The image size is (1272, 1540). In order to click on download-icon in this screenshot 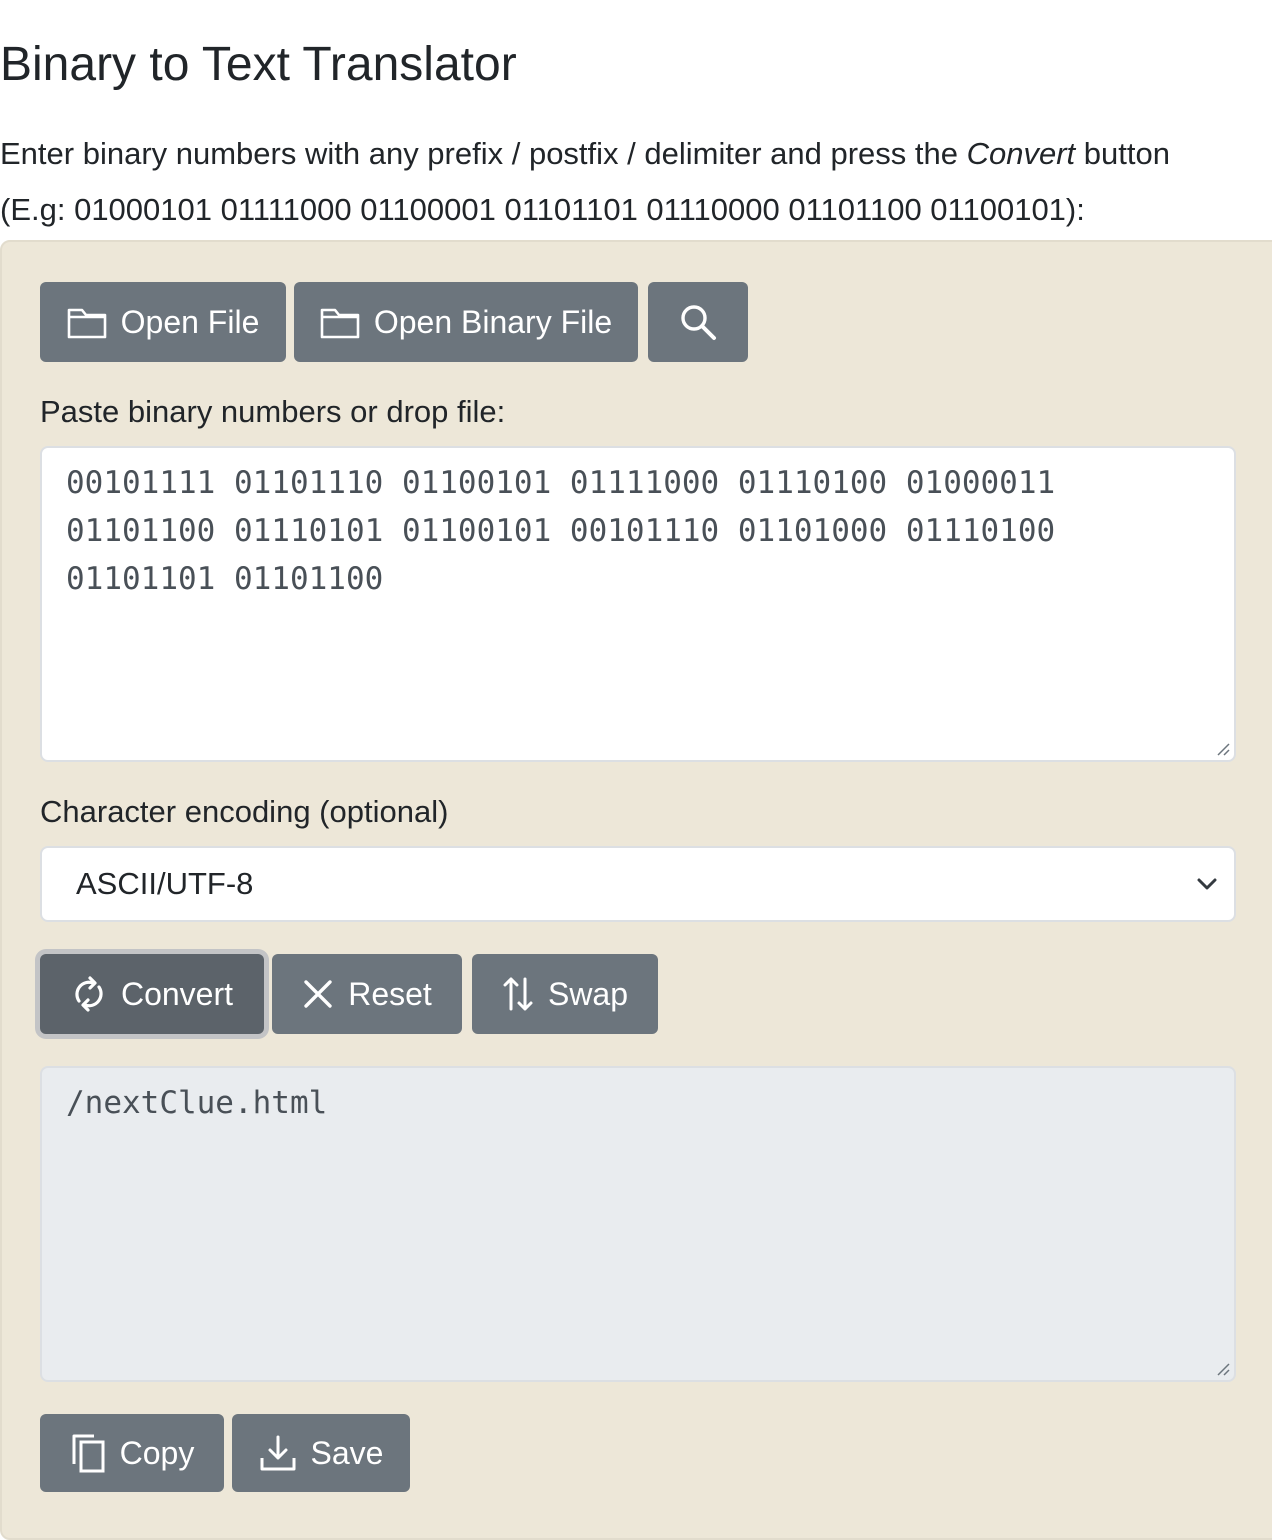, I will do `click(278, 1453)`.